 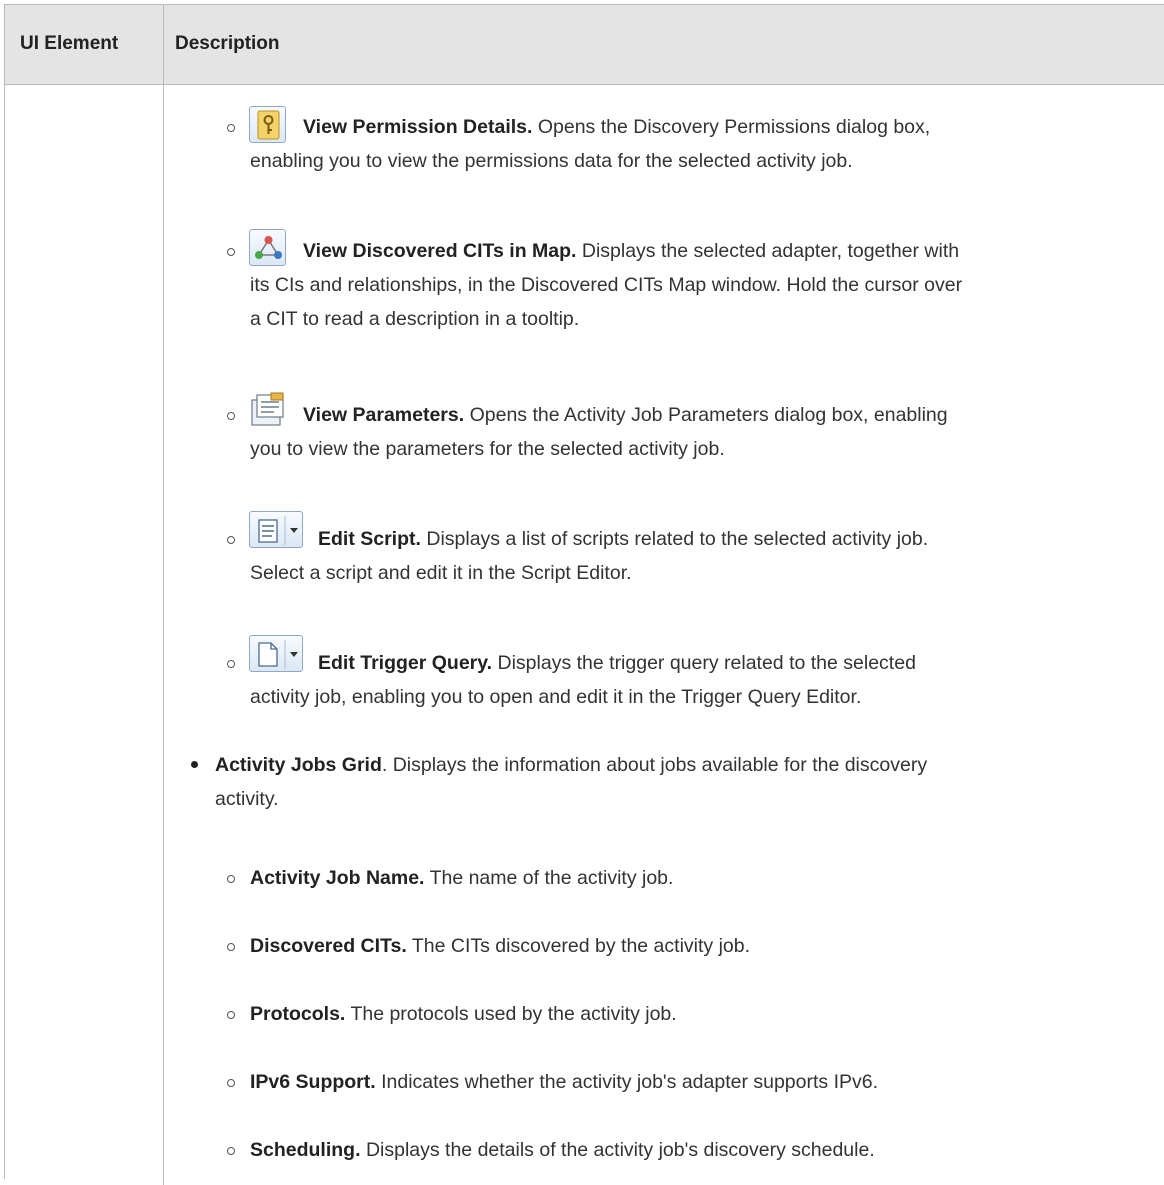 I want to click on column-name: Activity Job Name., so click(x=337, y=878).